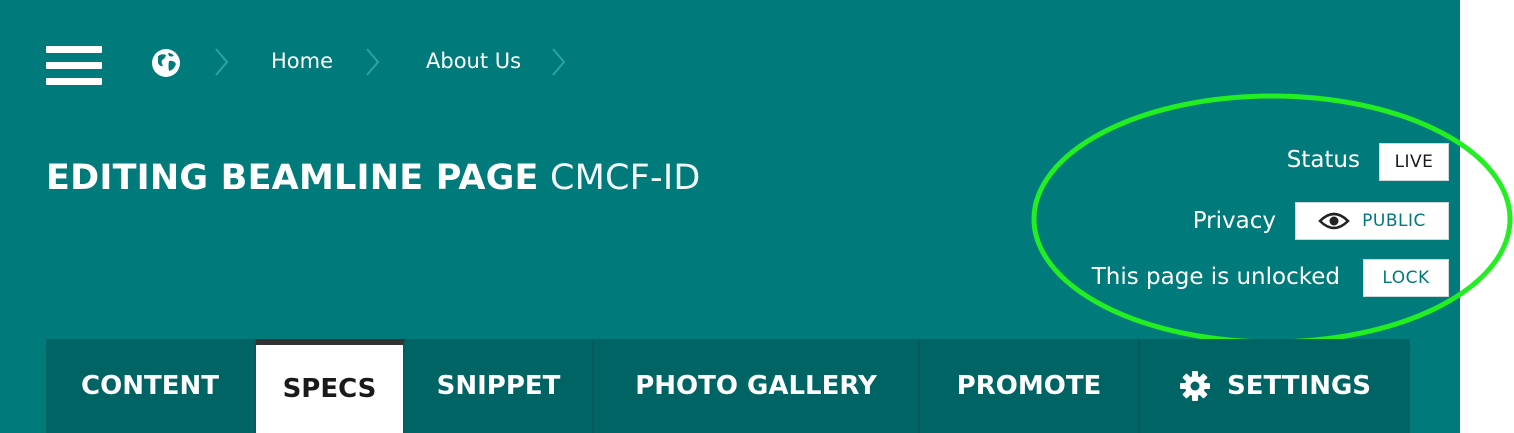  I want to click on tab-label: SPECS, so click(329, 389).